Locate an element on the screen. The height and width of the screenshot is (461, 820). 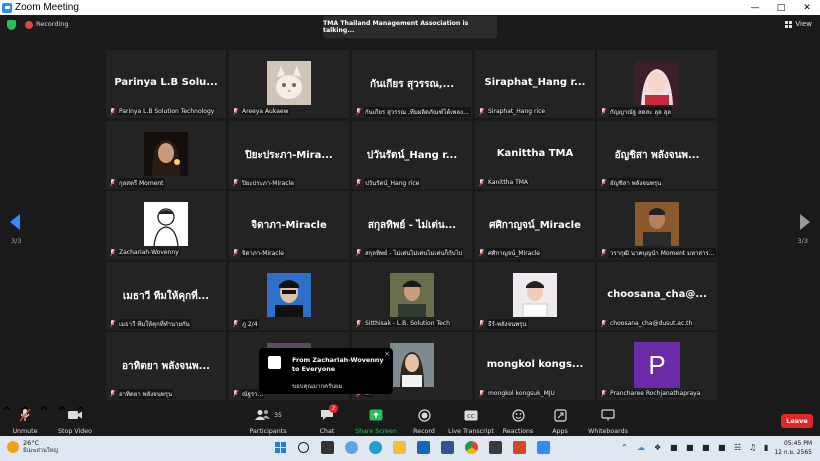
mail-icon is located at coordinates (423, 447).